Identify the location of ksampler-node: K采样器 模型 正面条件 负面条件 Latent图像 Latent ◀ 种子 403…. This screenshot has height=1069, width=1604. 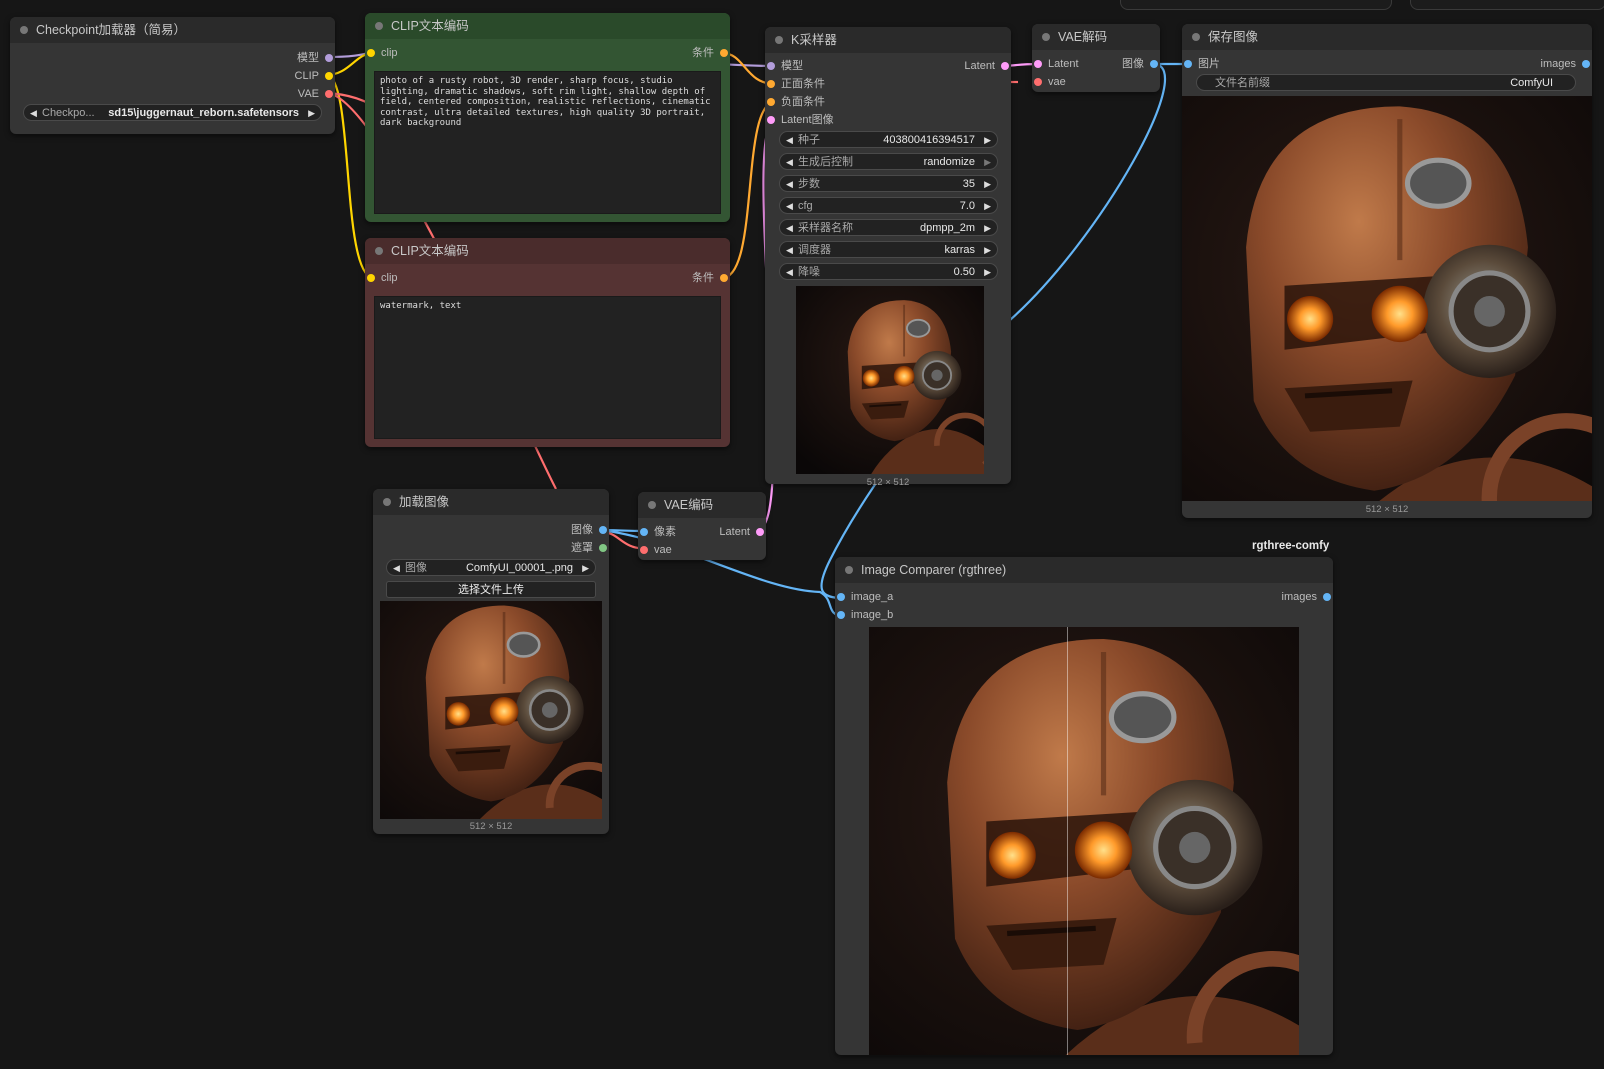
(888, 257).